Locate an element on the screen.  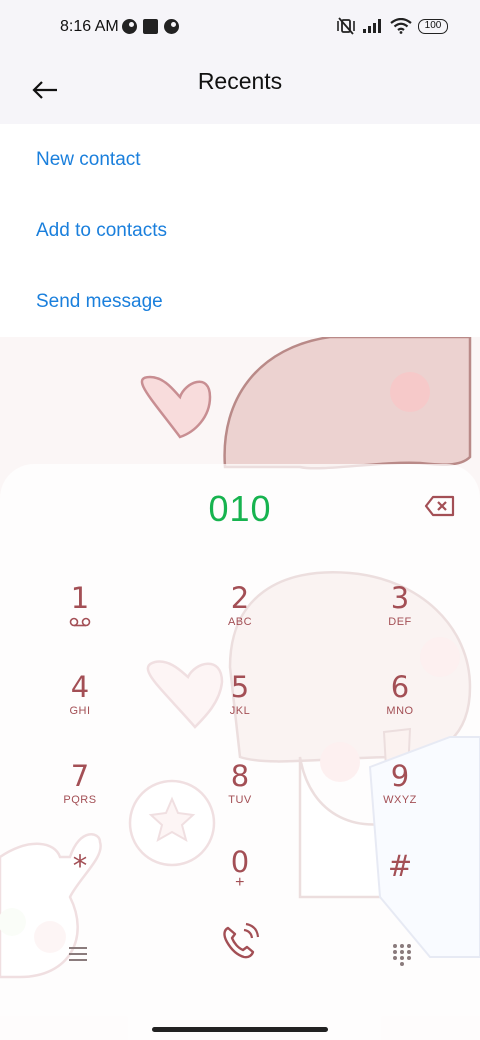
key-0: 0 + is located at coordinates (240, 884).